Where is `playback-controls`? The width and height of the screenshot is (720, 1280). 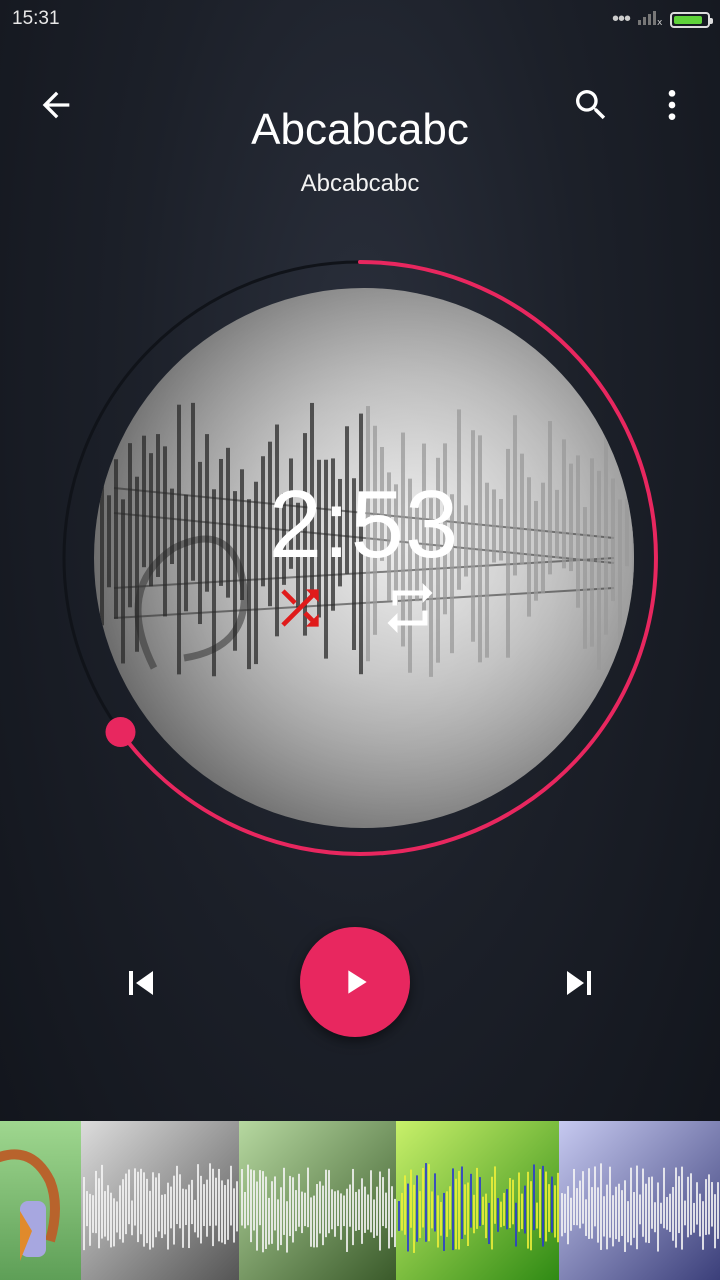
playback-controls is located at coordinates (360, 985).